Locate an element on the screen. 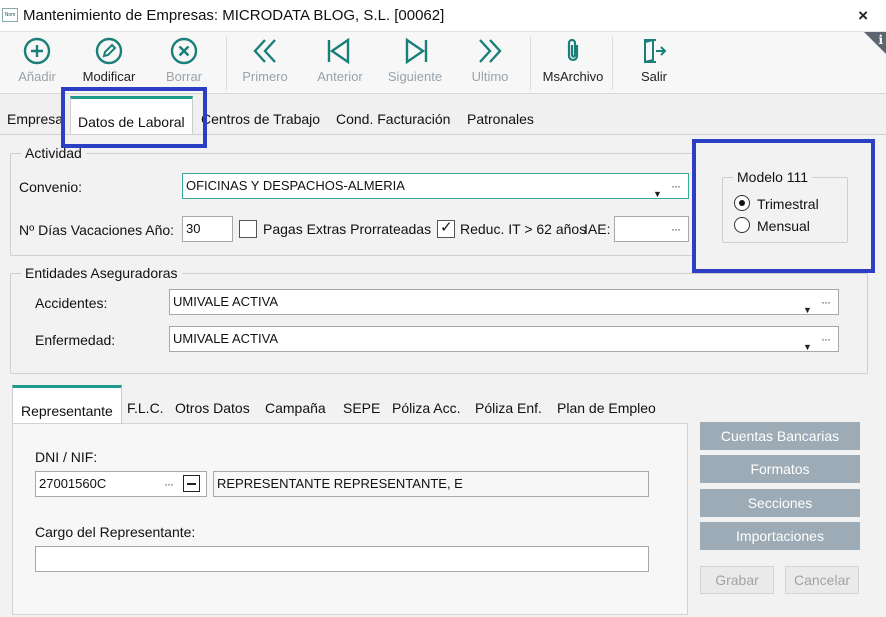  exit-button-label: Salir is located at coordinates (653, 76).